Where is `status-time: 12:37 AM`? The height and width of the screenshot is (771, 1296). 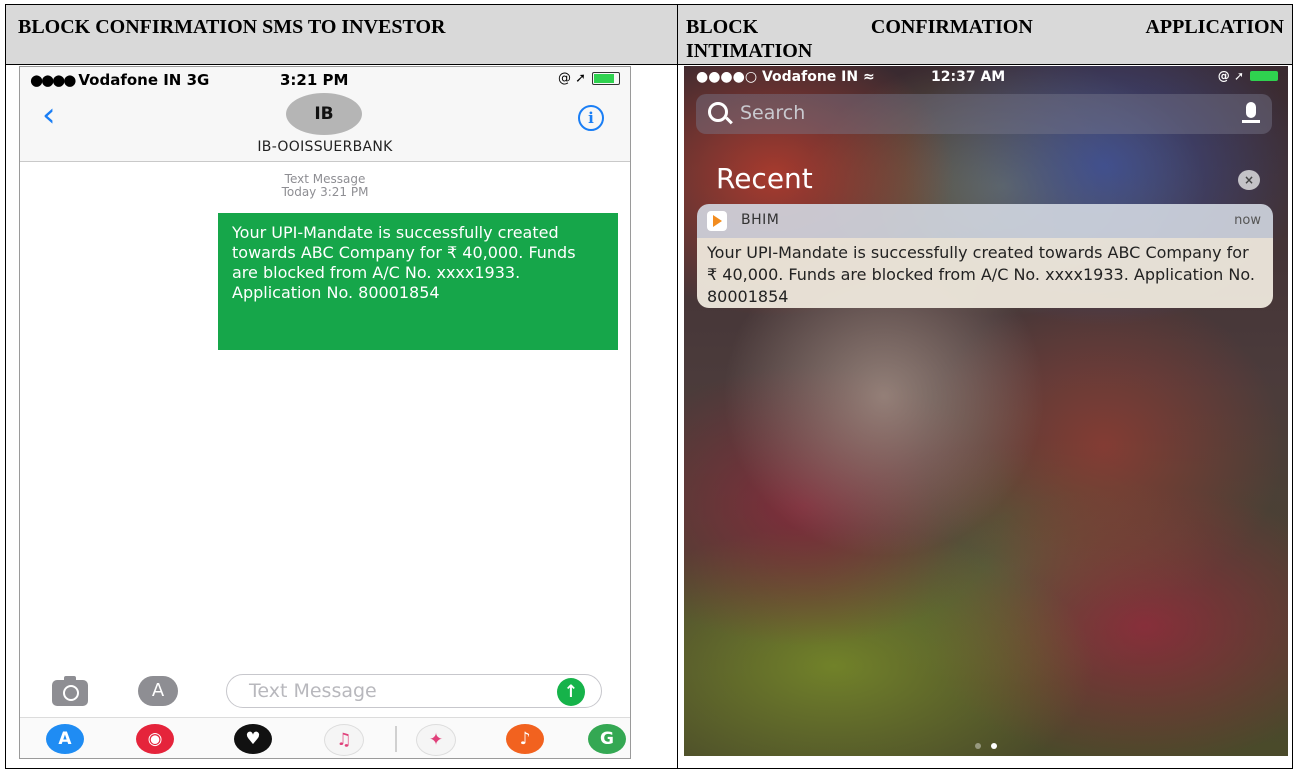 status-time: 12:37 AM is located at coordinates (968, 77).